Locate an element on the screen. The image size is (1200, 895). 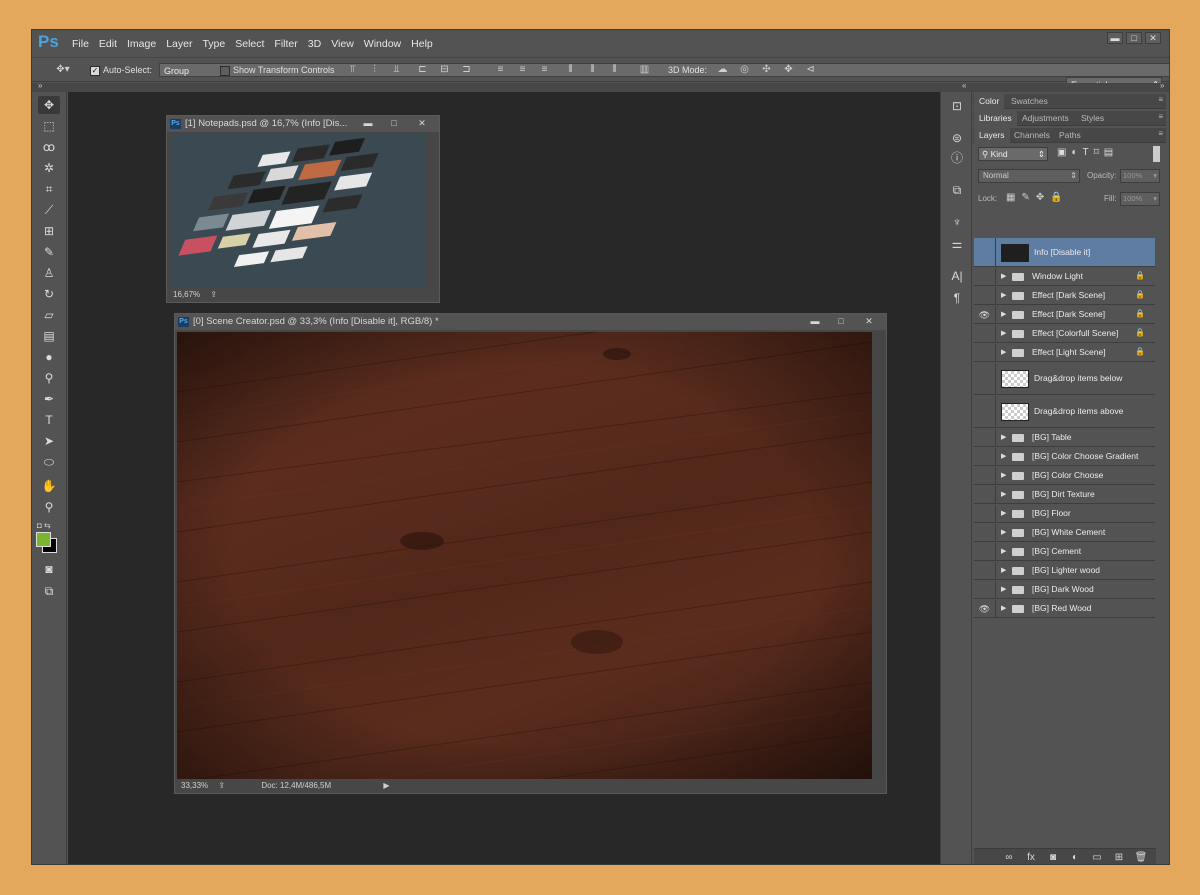
marquee-tool-icon: ⬚ is located at coordinates (49, 126).